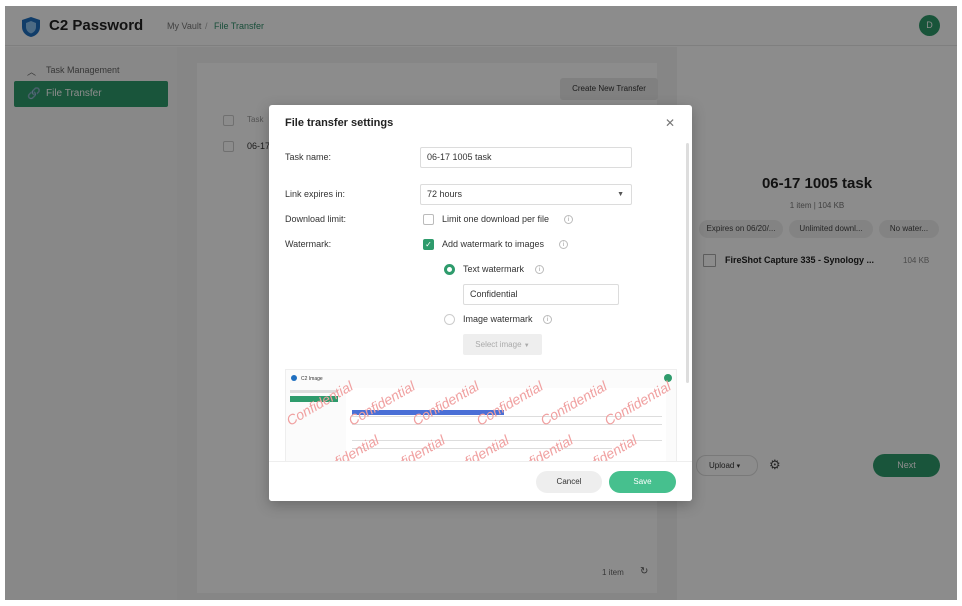 The image size is (962, 606). What do you see at coordinates (449, 319) in the screenshot?
I see `image-watermark-radio` at bounding box center [449, 319].